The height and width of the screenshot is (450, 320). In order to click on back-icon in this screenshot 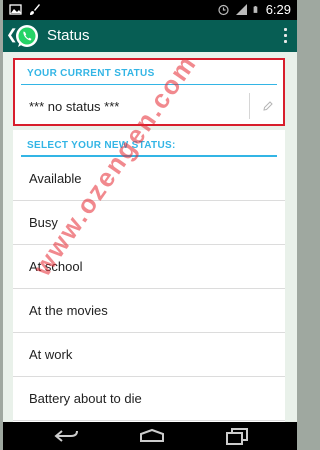, I will do `click(67, 436)`.